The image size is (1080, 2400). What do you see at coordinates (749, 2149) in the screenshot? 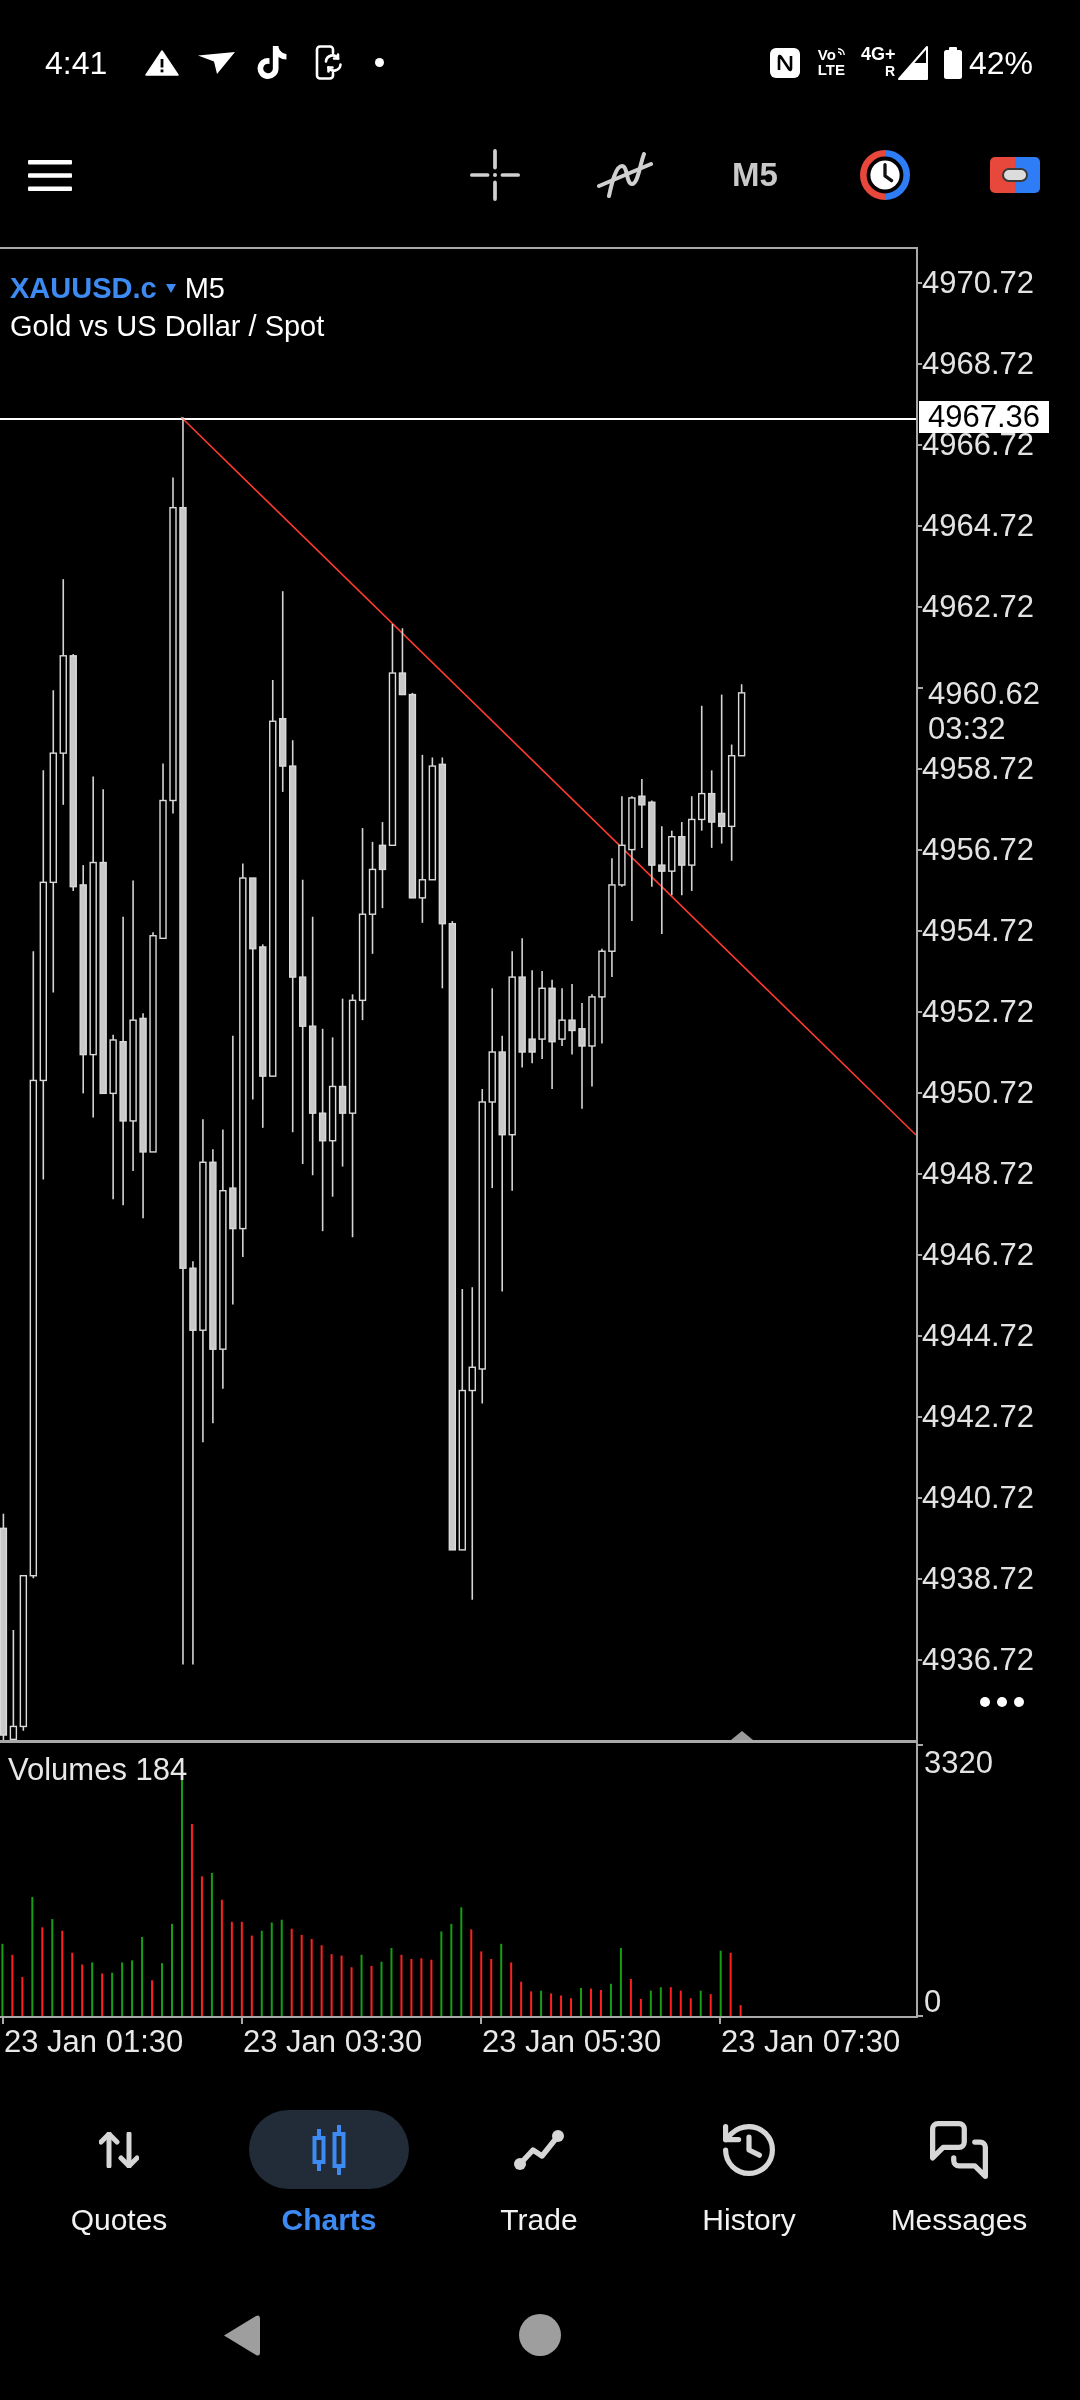
I see `history-icon` at bounding box center [749, 2149].